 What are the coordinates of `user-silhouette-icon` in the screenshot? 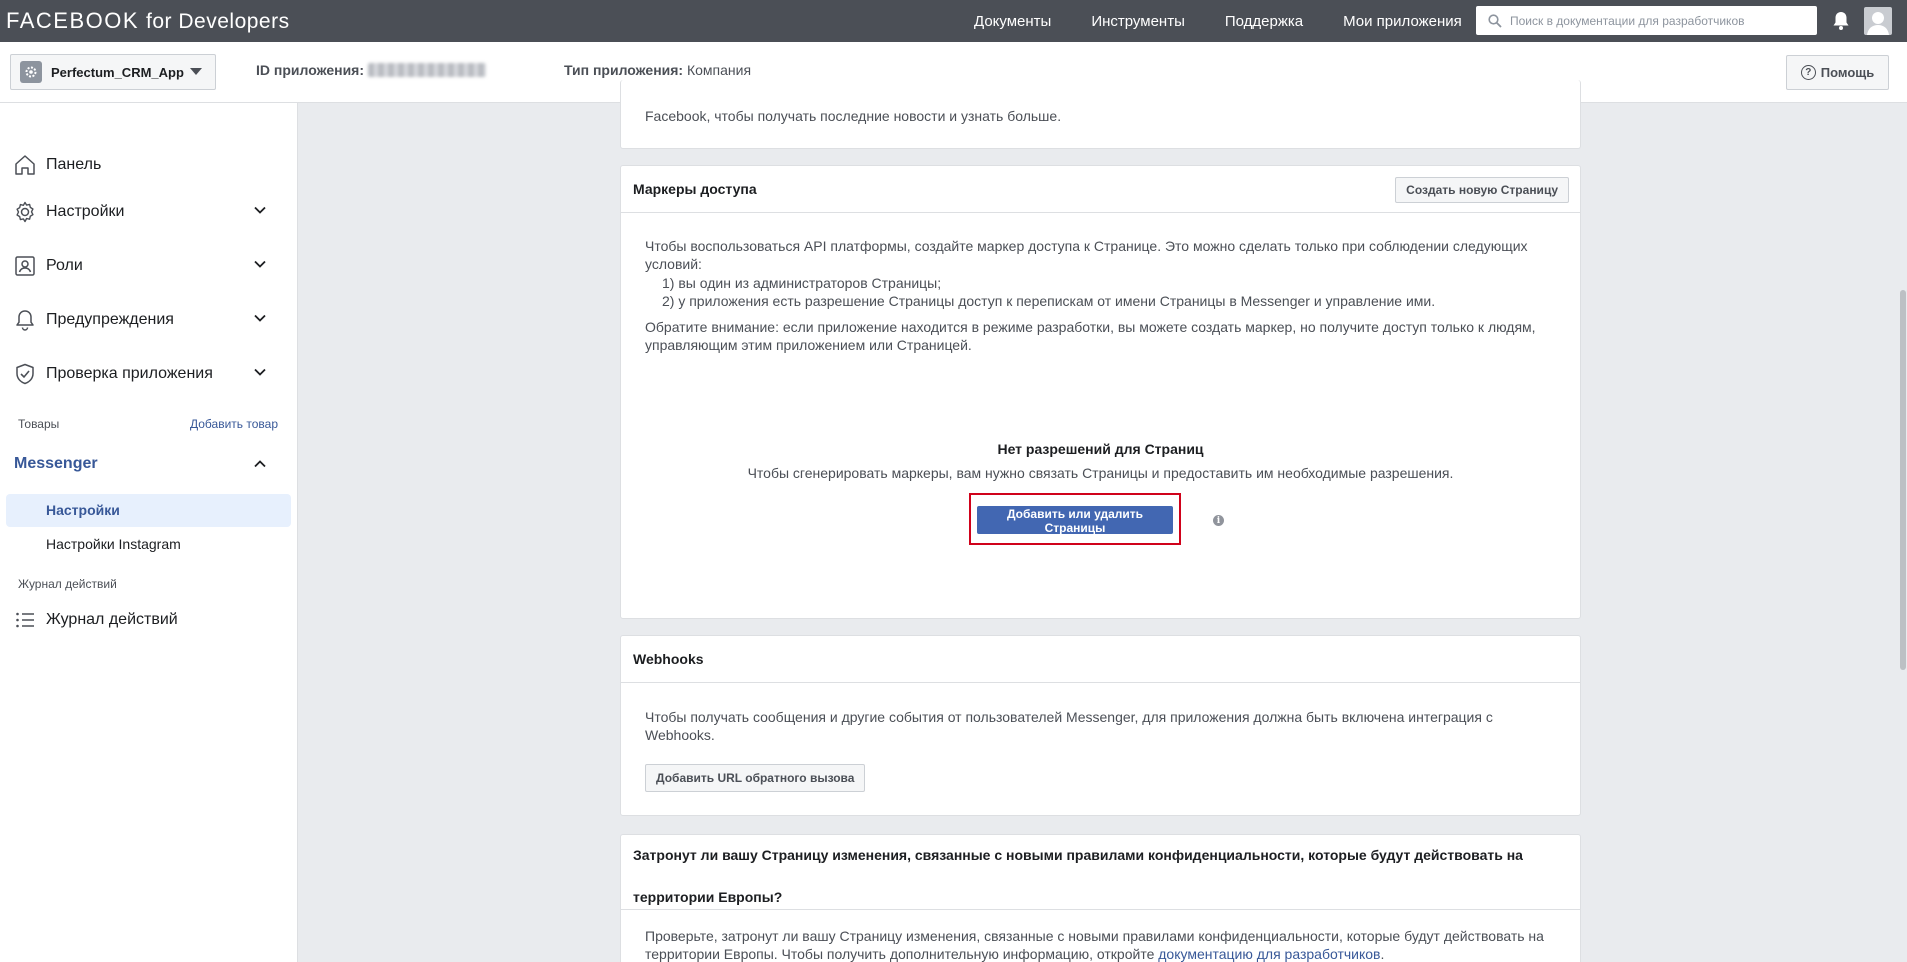 It's located at (1878, 23).